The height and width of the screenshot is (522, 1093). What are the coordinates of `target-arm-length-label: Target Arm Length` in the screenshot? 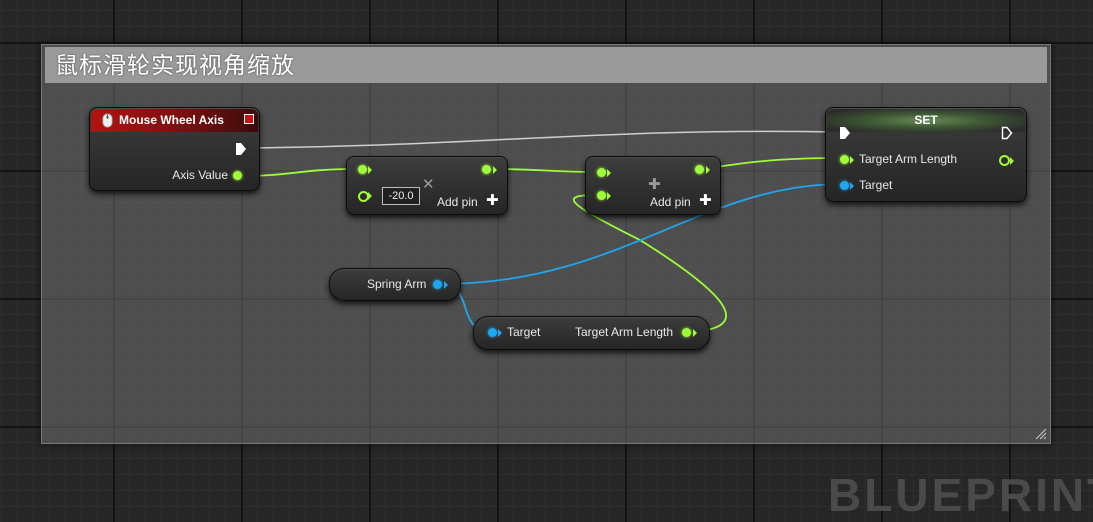 It's located at (908, 159).